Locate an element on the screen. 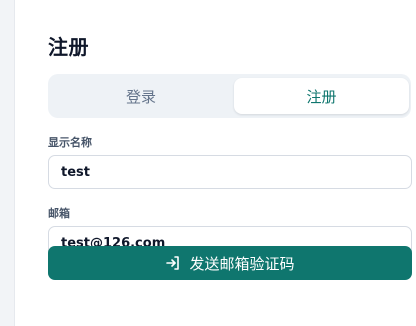 The image size is (416, 326). tab-register: 注册 is located at coordinates (321, 96).